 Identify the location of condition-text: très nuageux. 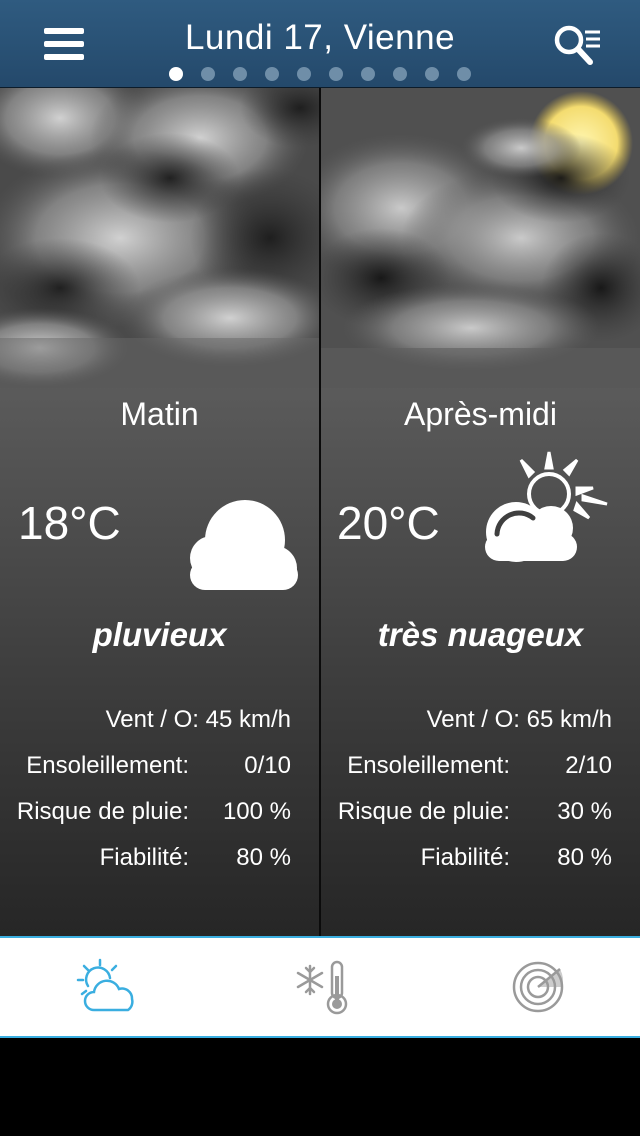
(480, 634).